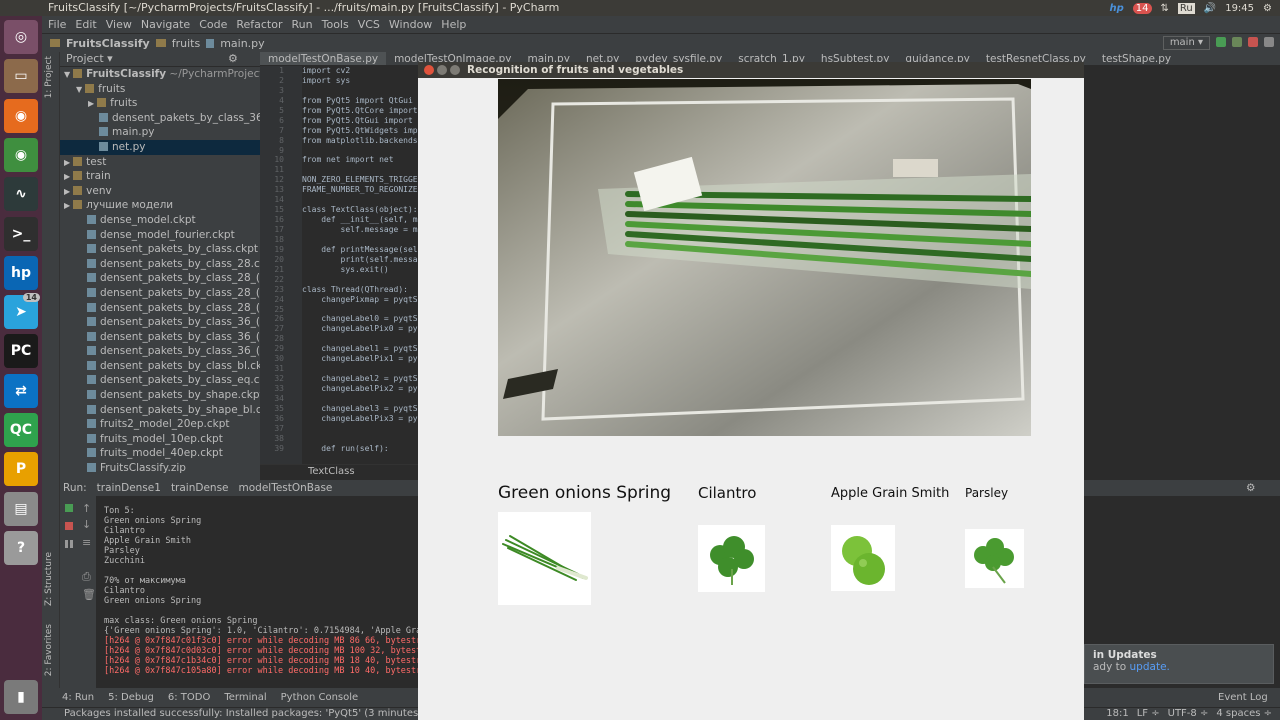 This screenshot has width=1280, height=720. What do you see at coordinates (369, 24) in the screenshot?
I see `menu-vcs: VCS` at bounding box center [369, 24].